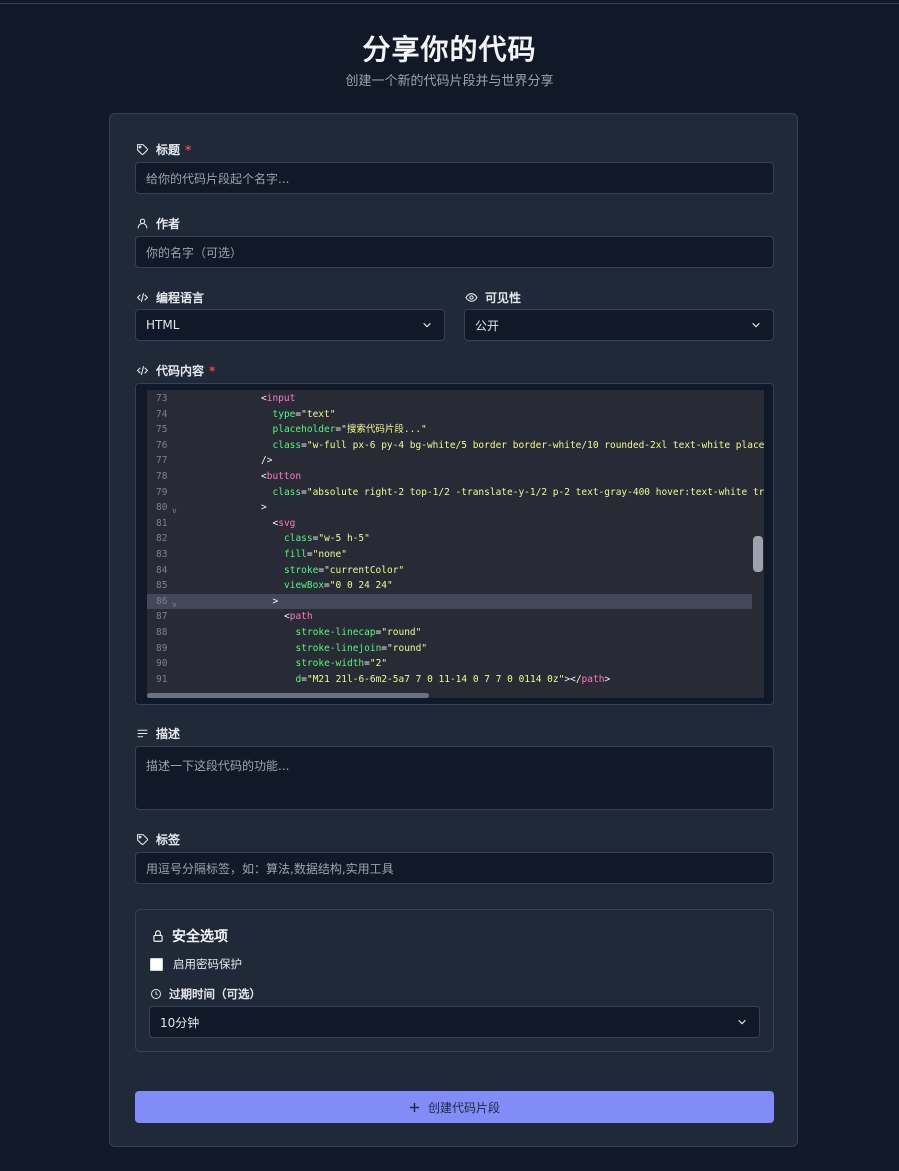 This screenshot has height=1171, width=899. What do you see at coordinates (158, 936) in the screenshot?
I see `lock-icon` at bounding box center [158, 936].